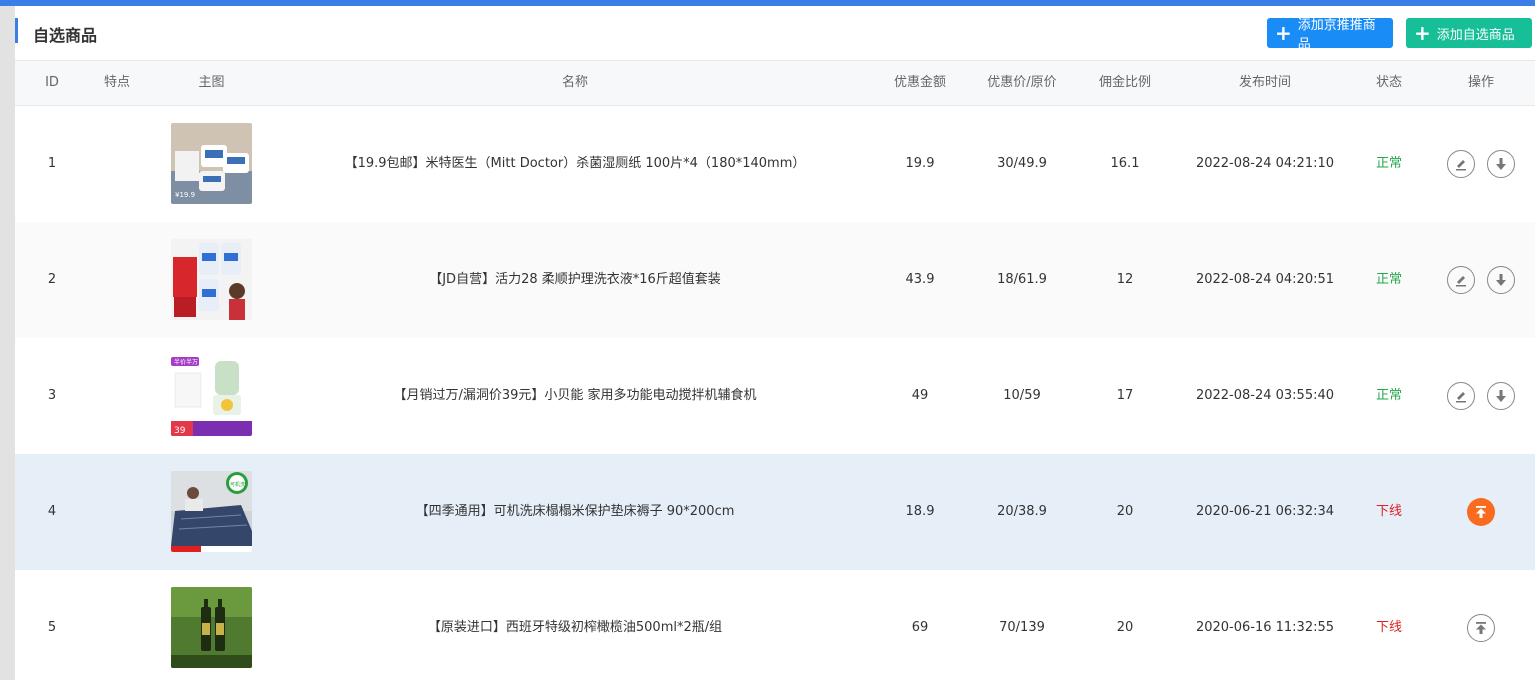 This screenshot has width=1535, height=680. Describe the element at coordinates (920, 279) in the screenshot. I see `row-discount: 43.9` at that location.